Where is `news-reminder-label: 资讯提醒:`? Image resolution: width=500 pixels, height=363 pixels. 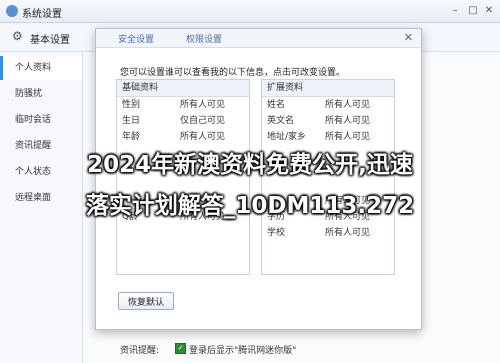
news-reminder-label: 资讯提醒: is located at coordinates (140, 351).